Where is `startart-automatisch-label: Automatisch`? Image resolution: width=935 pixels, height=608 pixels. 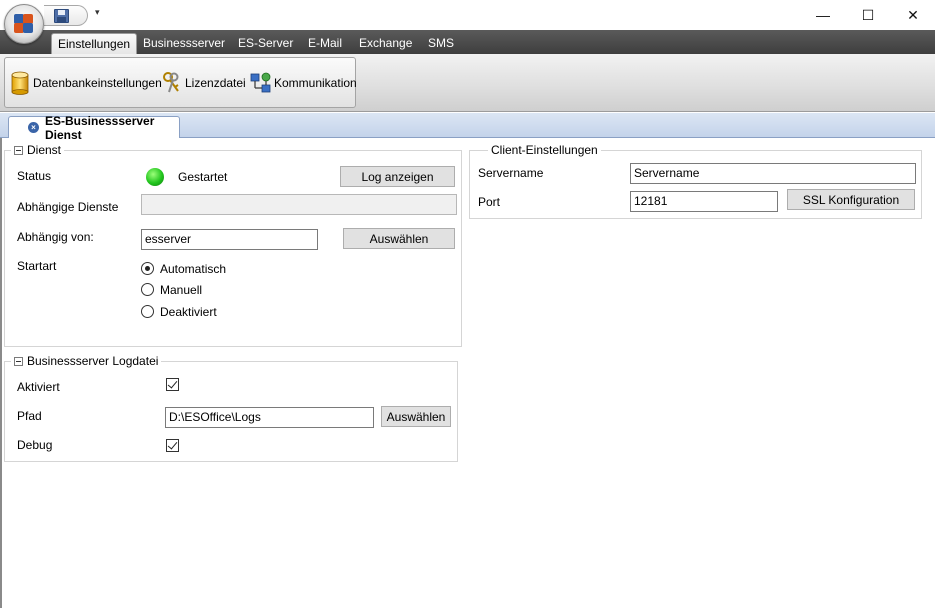
startart-automatisch-label: Automatisch is located at coordinates (193, 269).